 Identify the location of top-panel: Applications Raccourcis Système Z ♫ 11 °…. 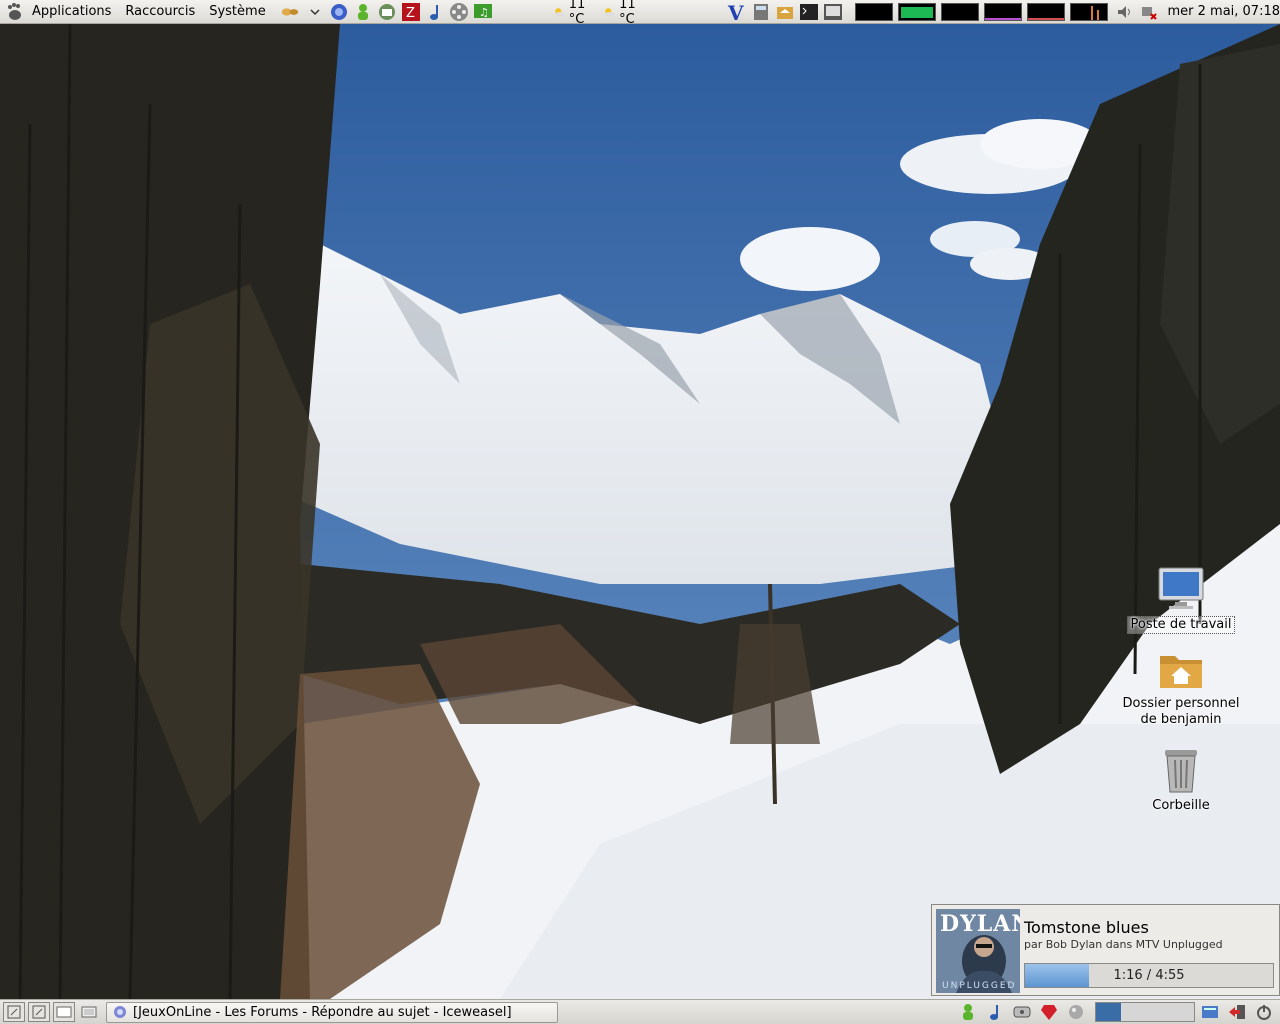
(640, 13).